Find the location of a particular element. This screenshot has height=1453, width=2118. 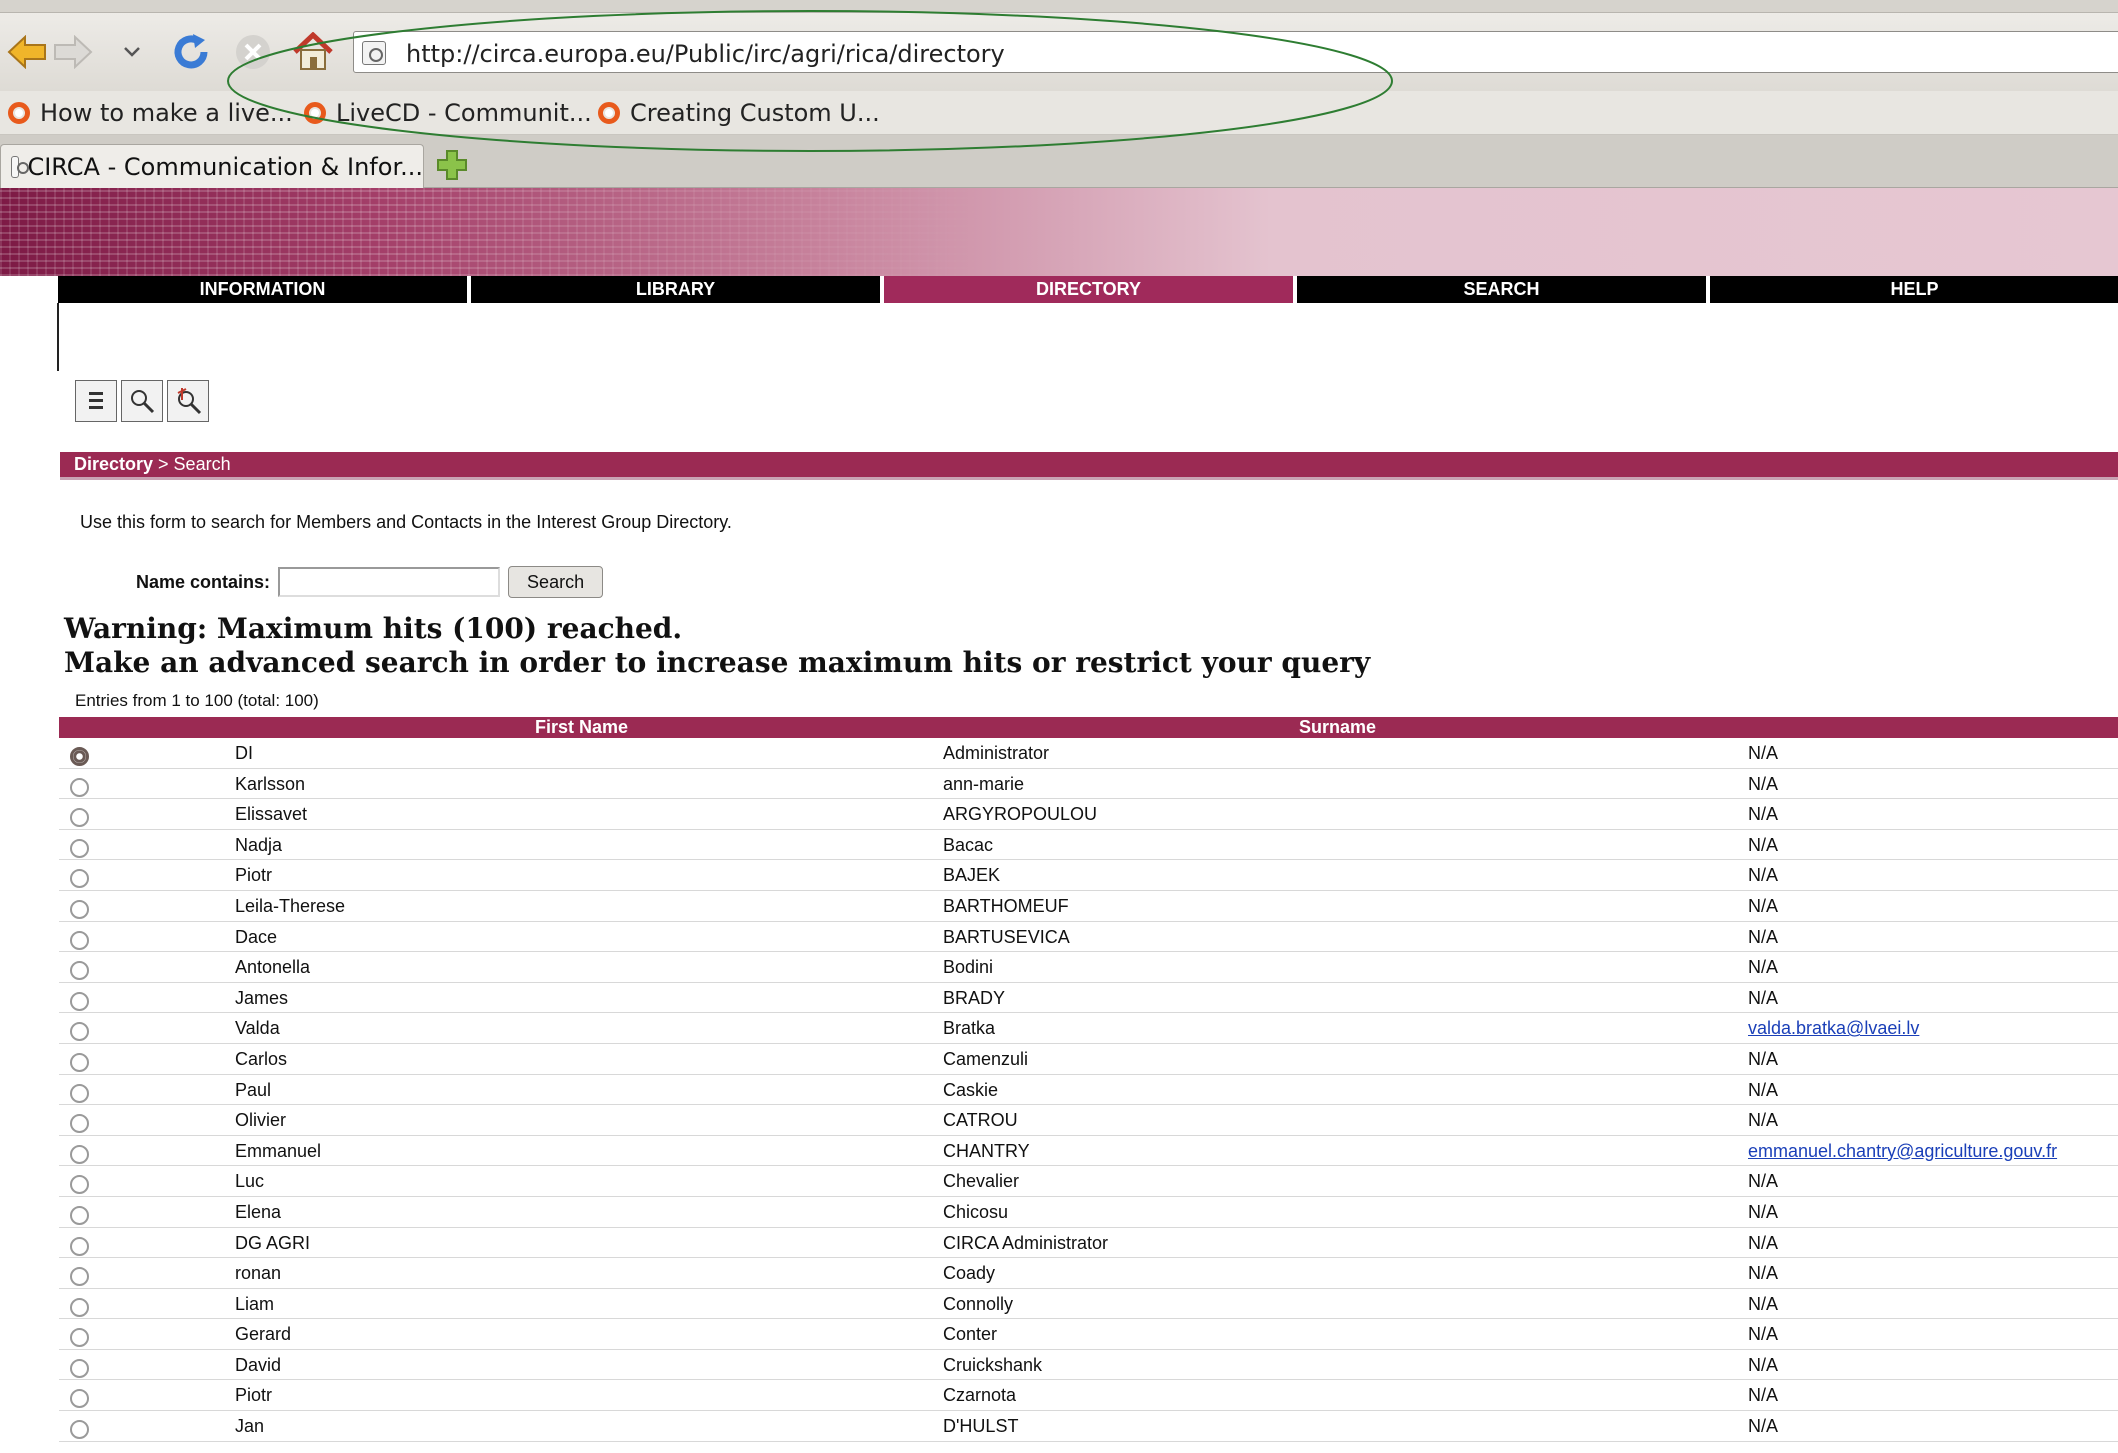

table-row: Piotr BAJEK N/A is located at coordinates (1088, 875).